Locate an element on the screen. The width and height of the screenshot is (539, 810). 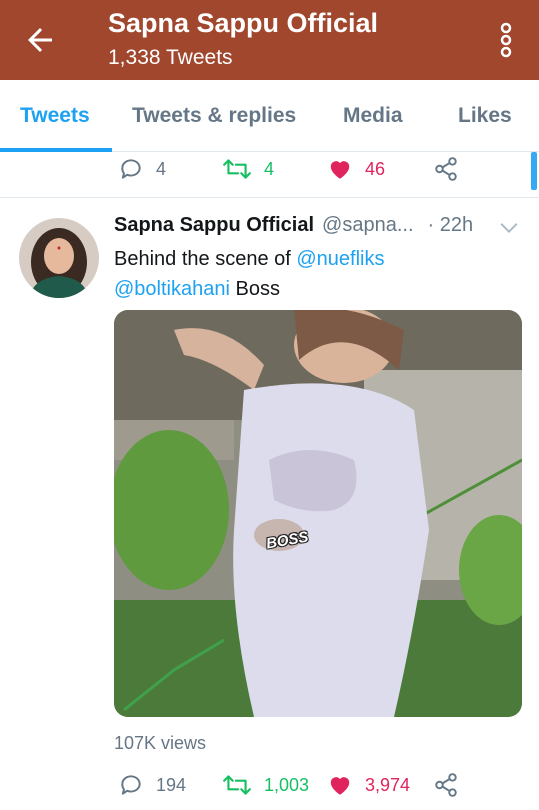
tweet-count: 1,338 Tweets is located at coordinates (170, 57).